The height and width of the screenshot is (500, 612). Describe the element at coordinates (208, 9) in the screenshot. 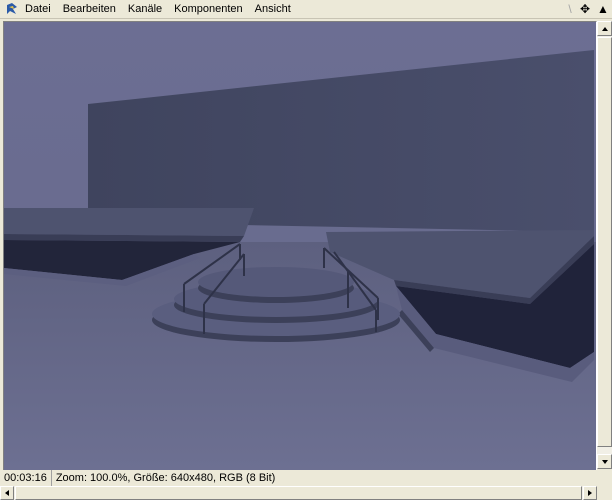

I see `menu-komponenten: Komponenten` at that location.